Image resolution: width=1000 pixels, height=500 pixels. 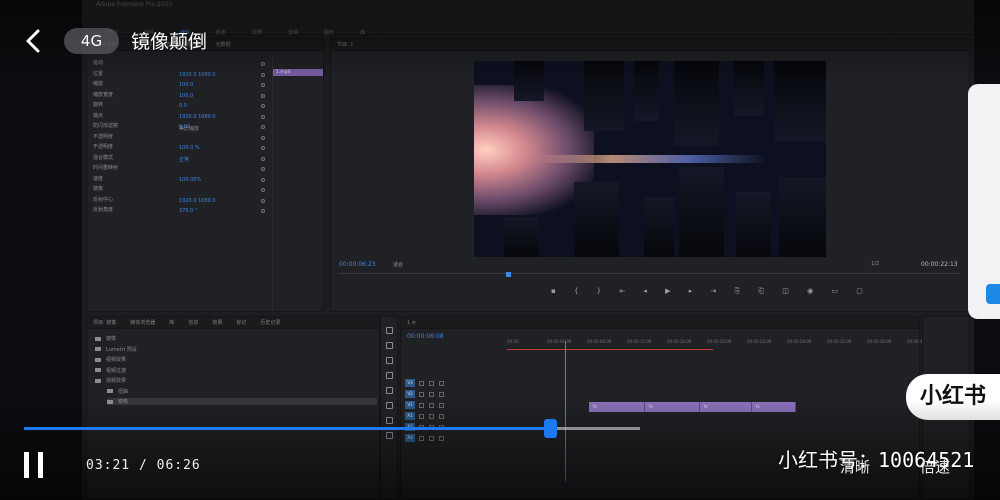 I want to click on ruler-tick-label: 00:00:20:00, so click(x=719, y=341).